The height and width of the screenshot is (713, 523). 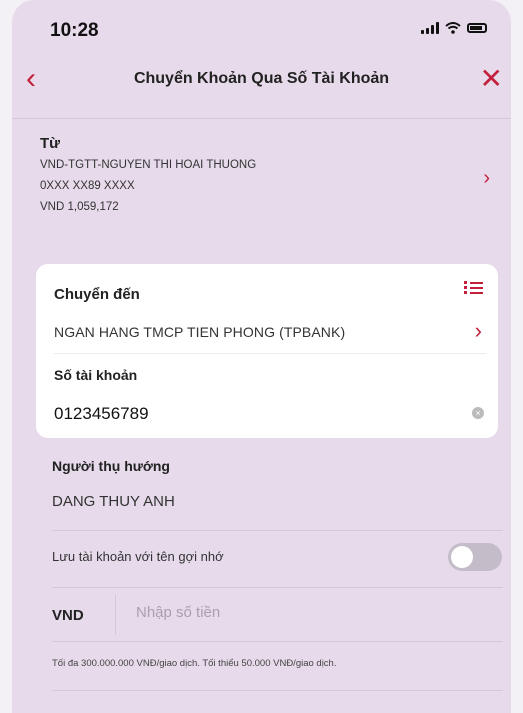 I want to click on clear-icon: ×, so click(x=478, y=413).